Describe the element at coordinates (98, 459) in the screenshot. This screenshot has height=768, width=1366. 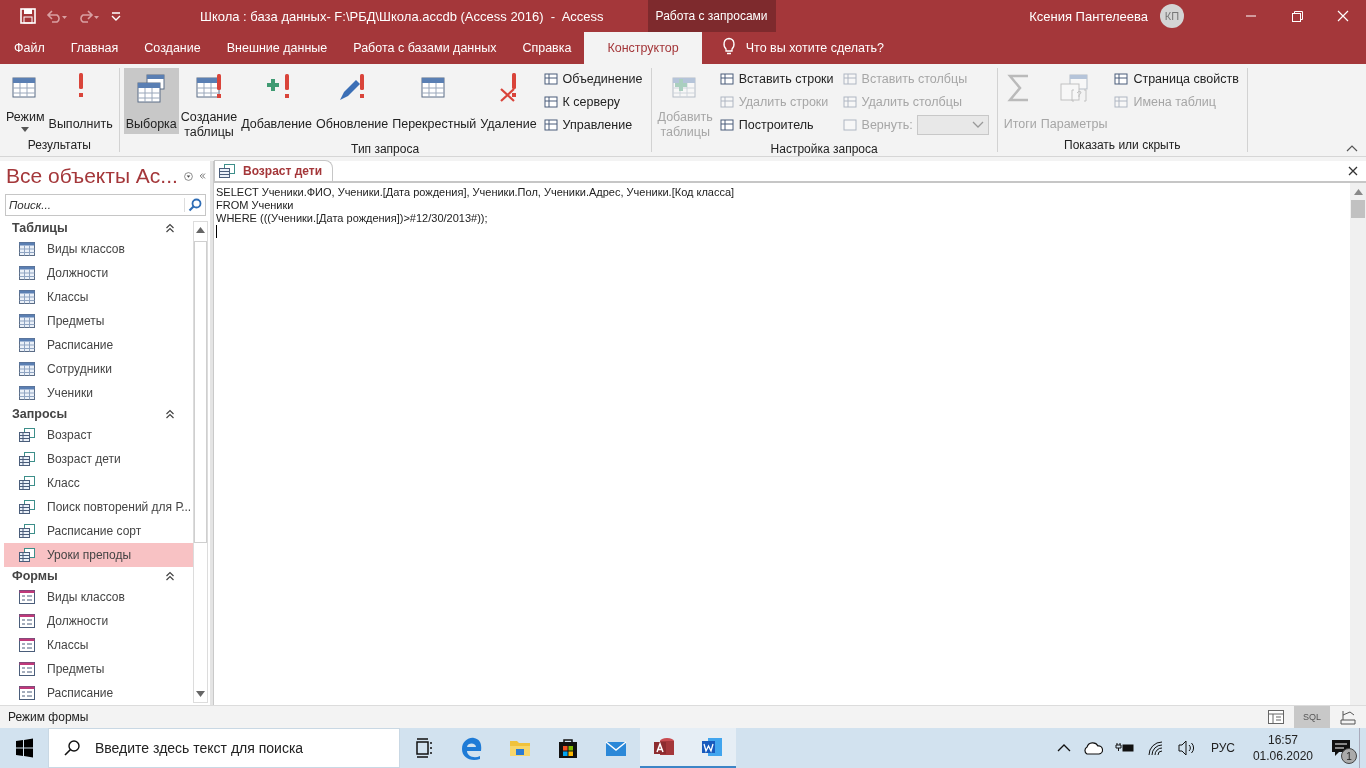
I see `navigation-item: Возраст дети` at that location.